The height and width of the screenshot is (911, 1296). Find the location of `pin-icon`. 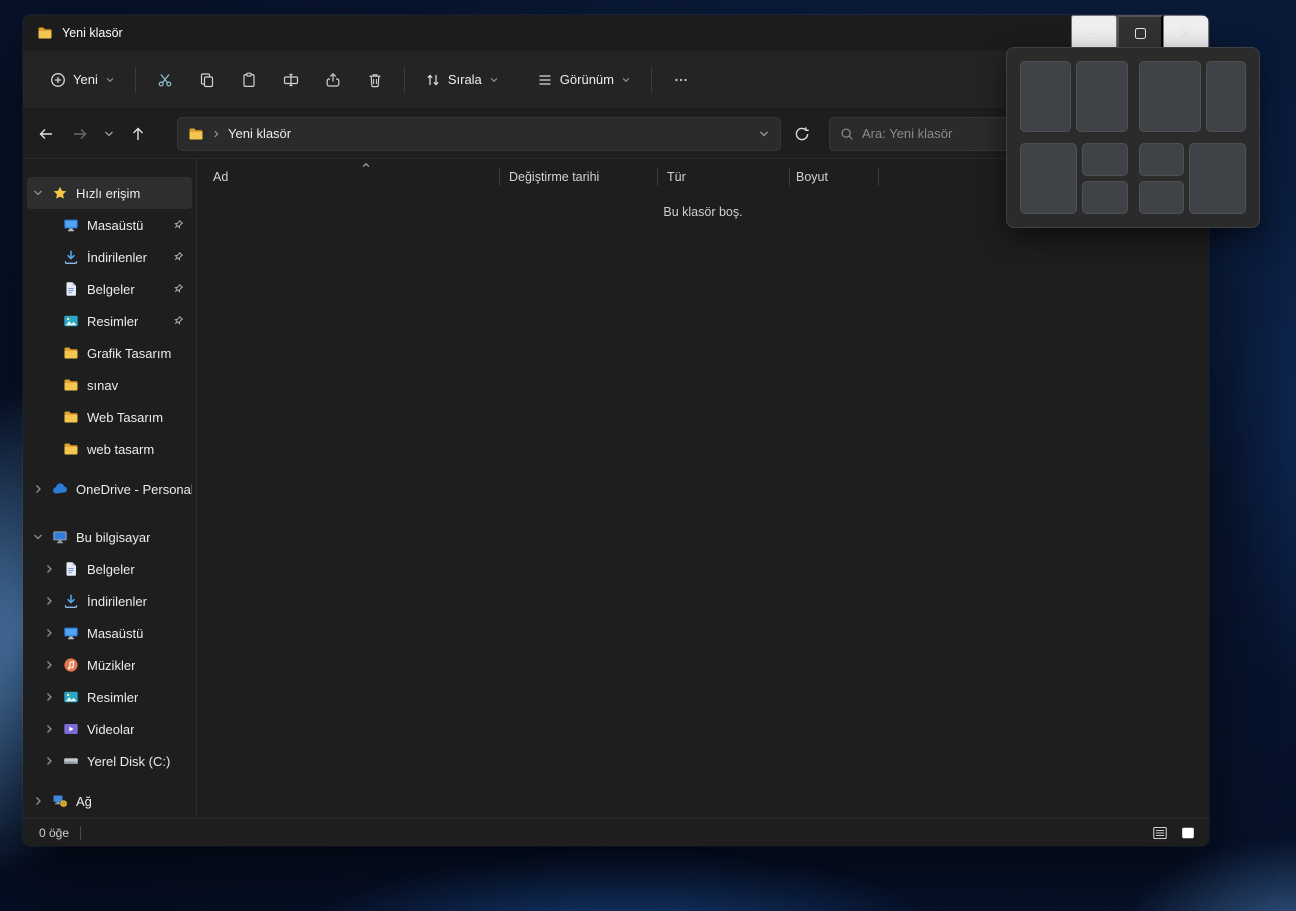

pin-icon is located at coordinates (181, 225).